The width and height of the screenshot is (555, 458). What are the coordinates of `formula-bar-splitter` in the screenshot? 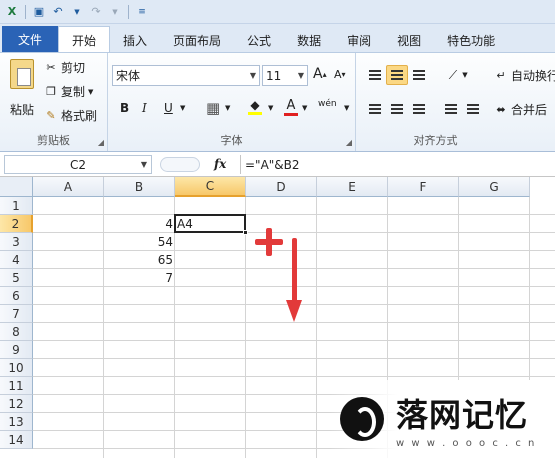 It's located at (180, 164).